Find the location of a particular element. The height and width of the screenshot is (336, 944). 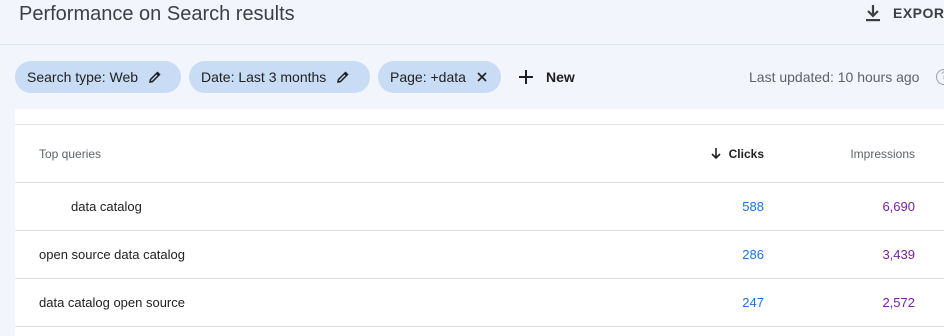

impressions-cell: 2,572 is located at coordinates (898, 302).